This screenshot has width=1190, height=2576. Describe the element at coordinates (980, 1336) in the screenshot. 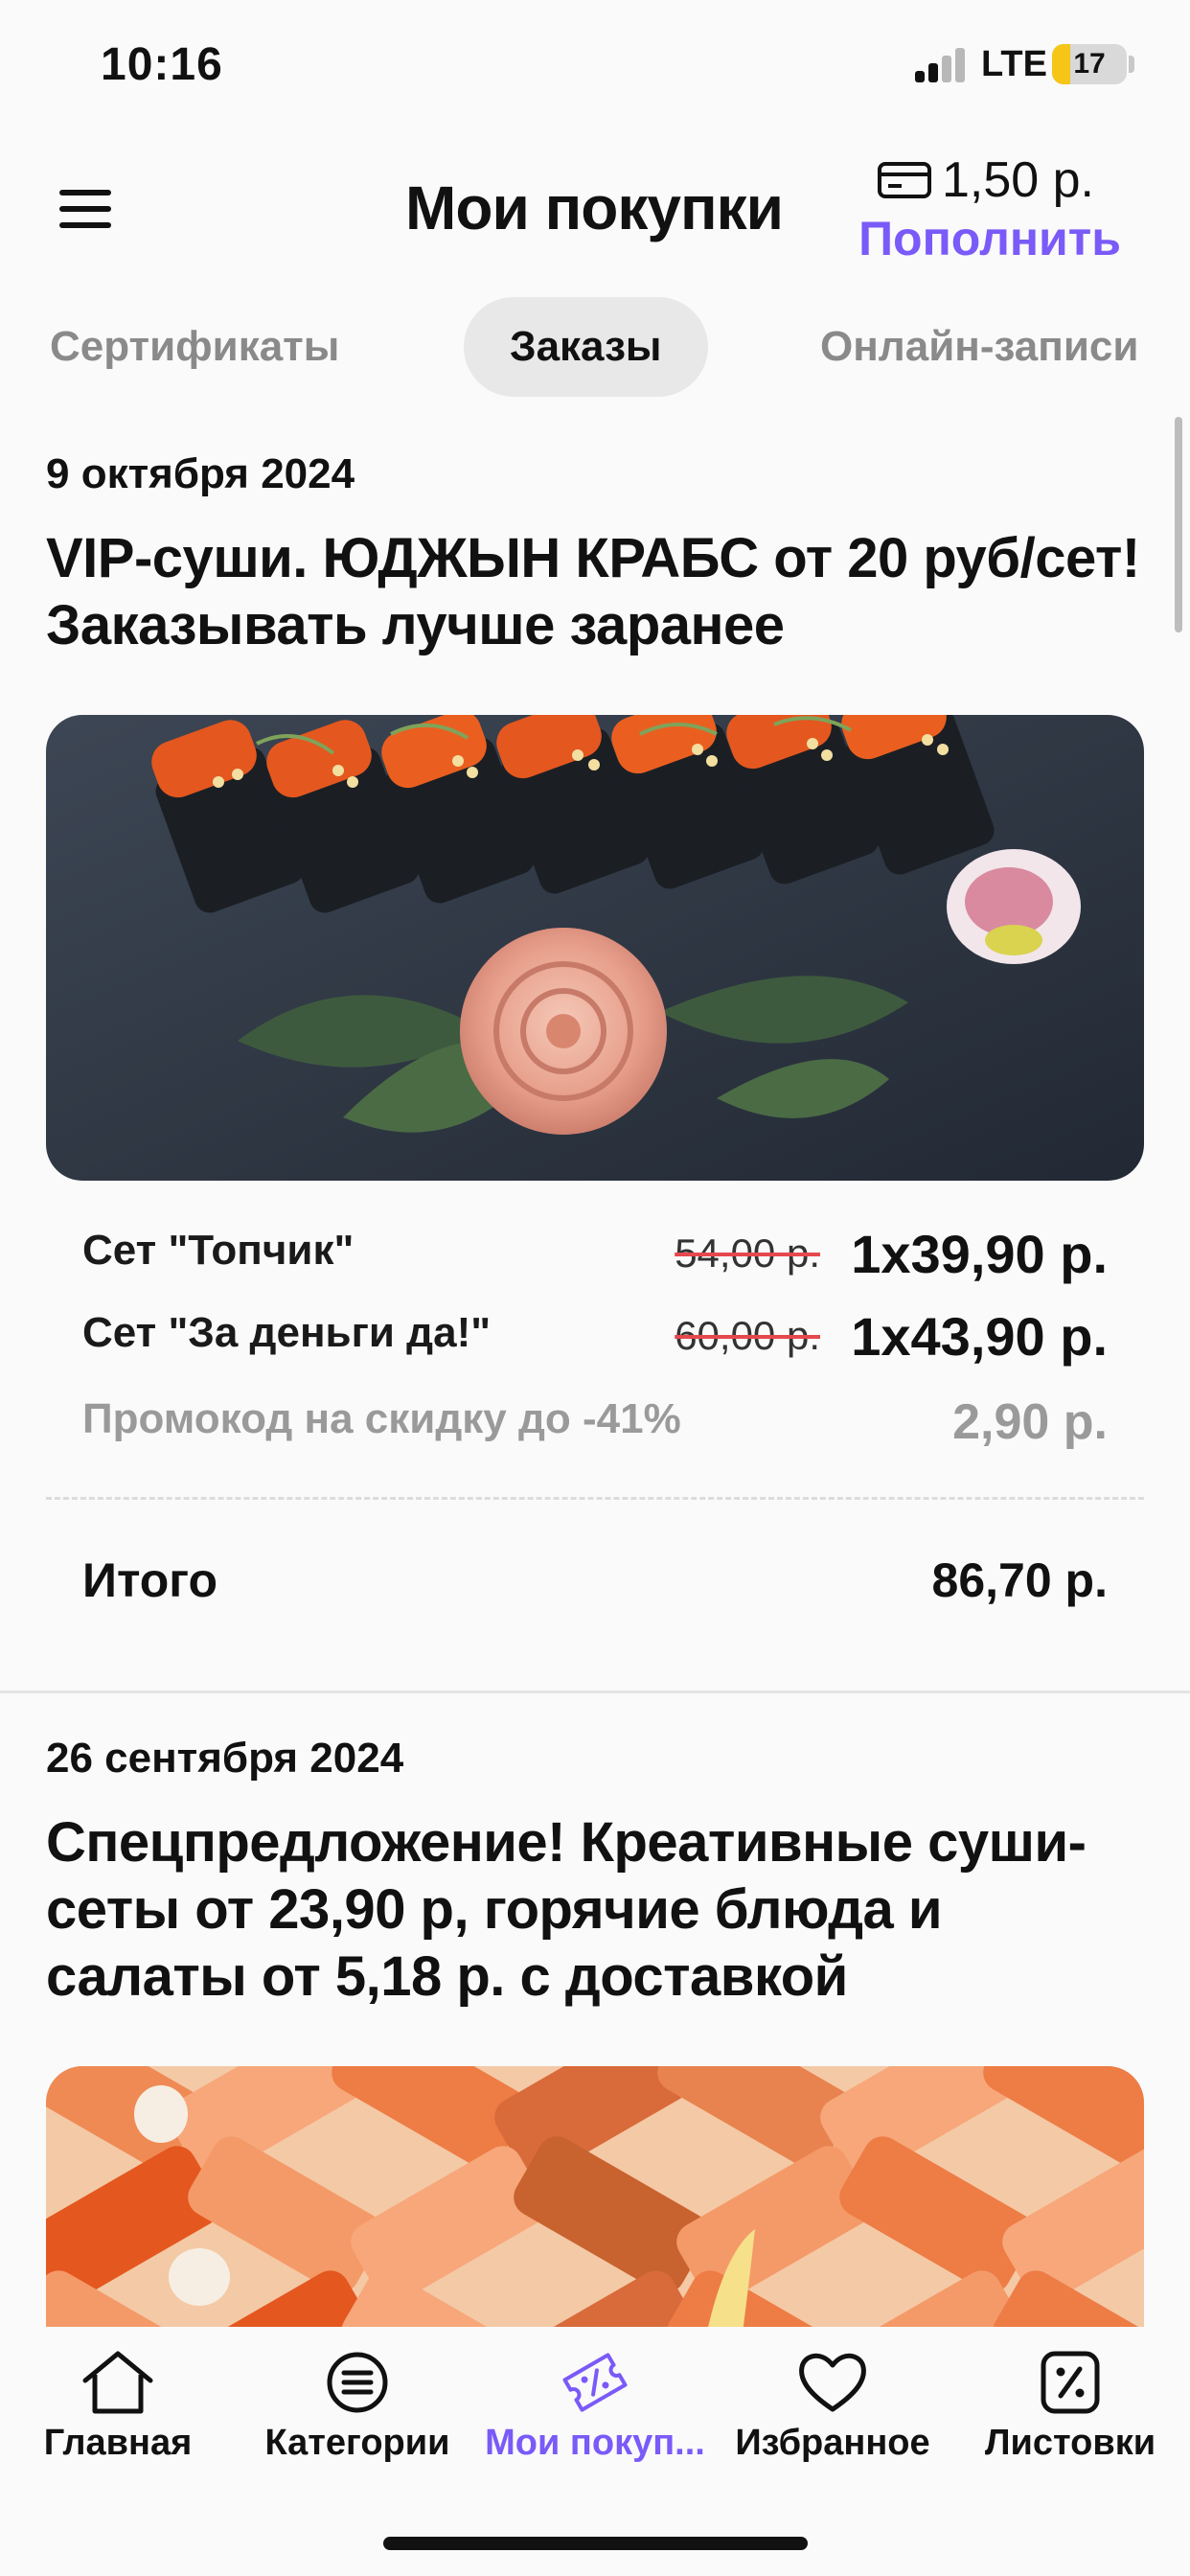

I see `item-qty-price: 1x43,90 р.` at that location.